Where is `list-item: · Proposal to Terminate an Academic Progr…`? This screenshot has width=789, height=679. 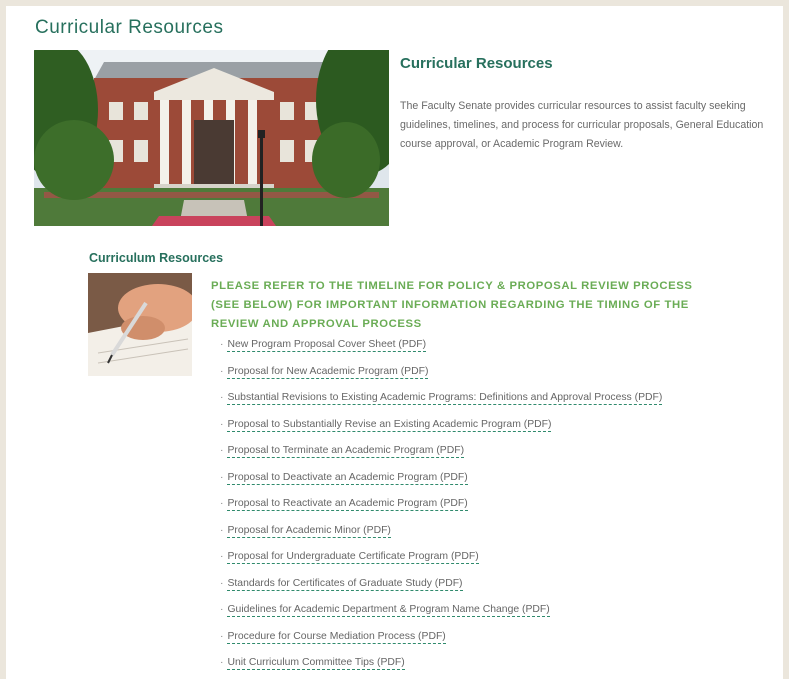 list-item: · Proposal to Terminate an Academic Progr… is located at coordinates (441, 458).